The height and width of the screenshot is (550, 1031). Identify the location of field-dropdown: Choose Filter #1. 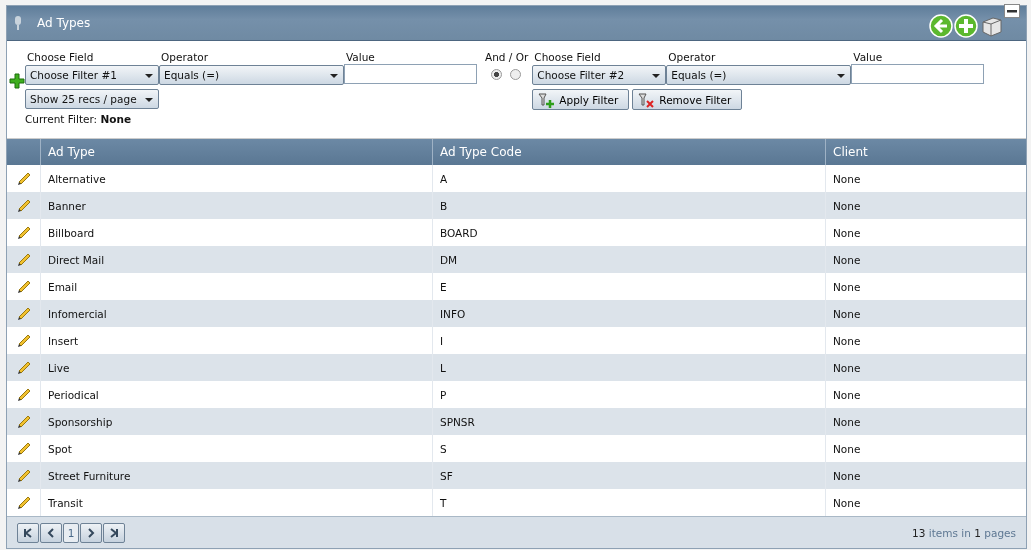
(92, 75).